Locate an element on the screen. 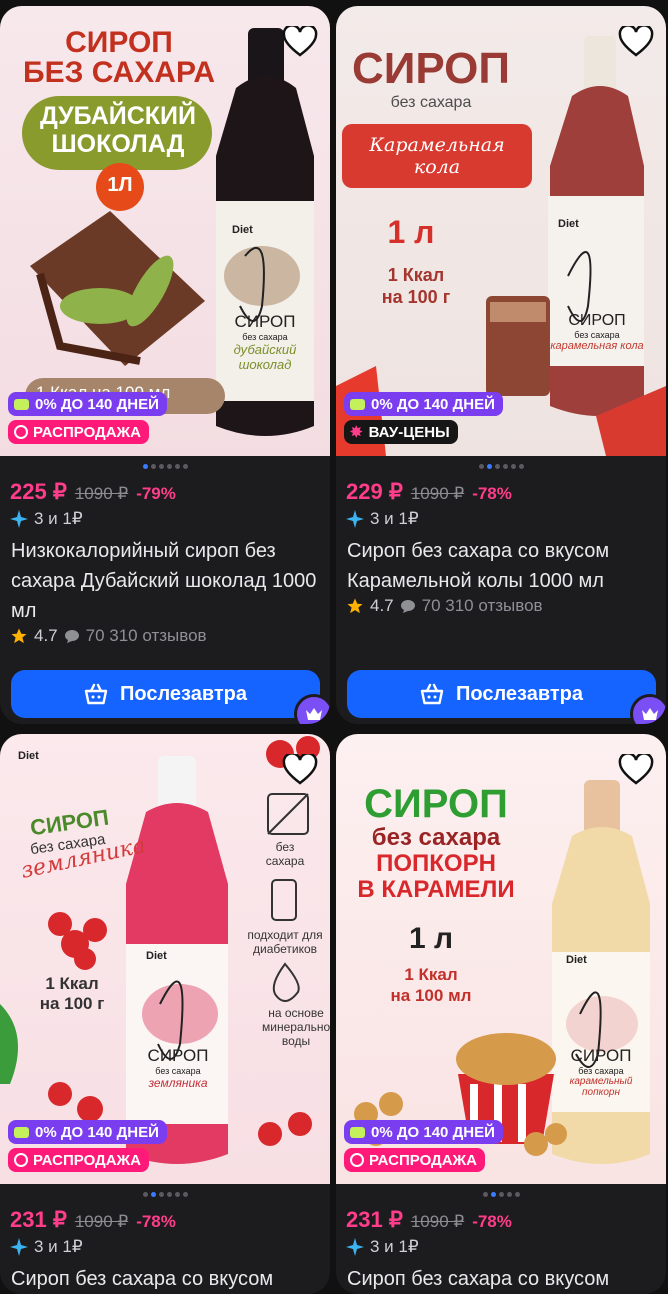 This screenshot has height=1294, width=668. feature-diabetics: подходит для диабетиков is located at coordinates (285, 942).